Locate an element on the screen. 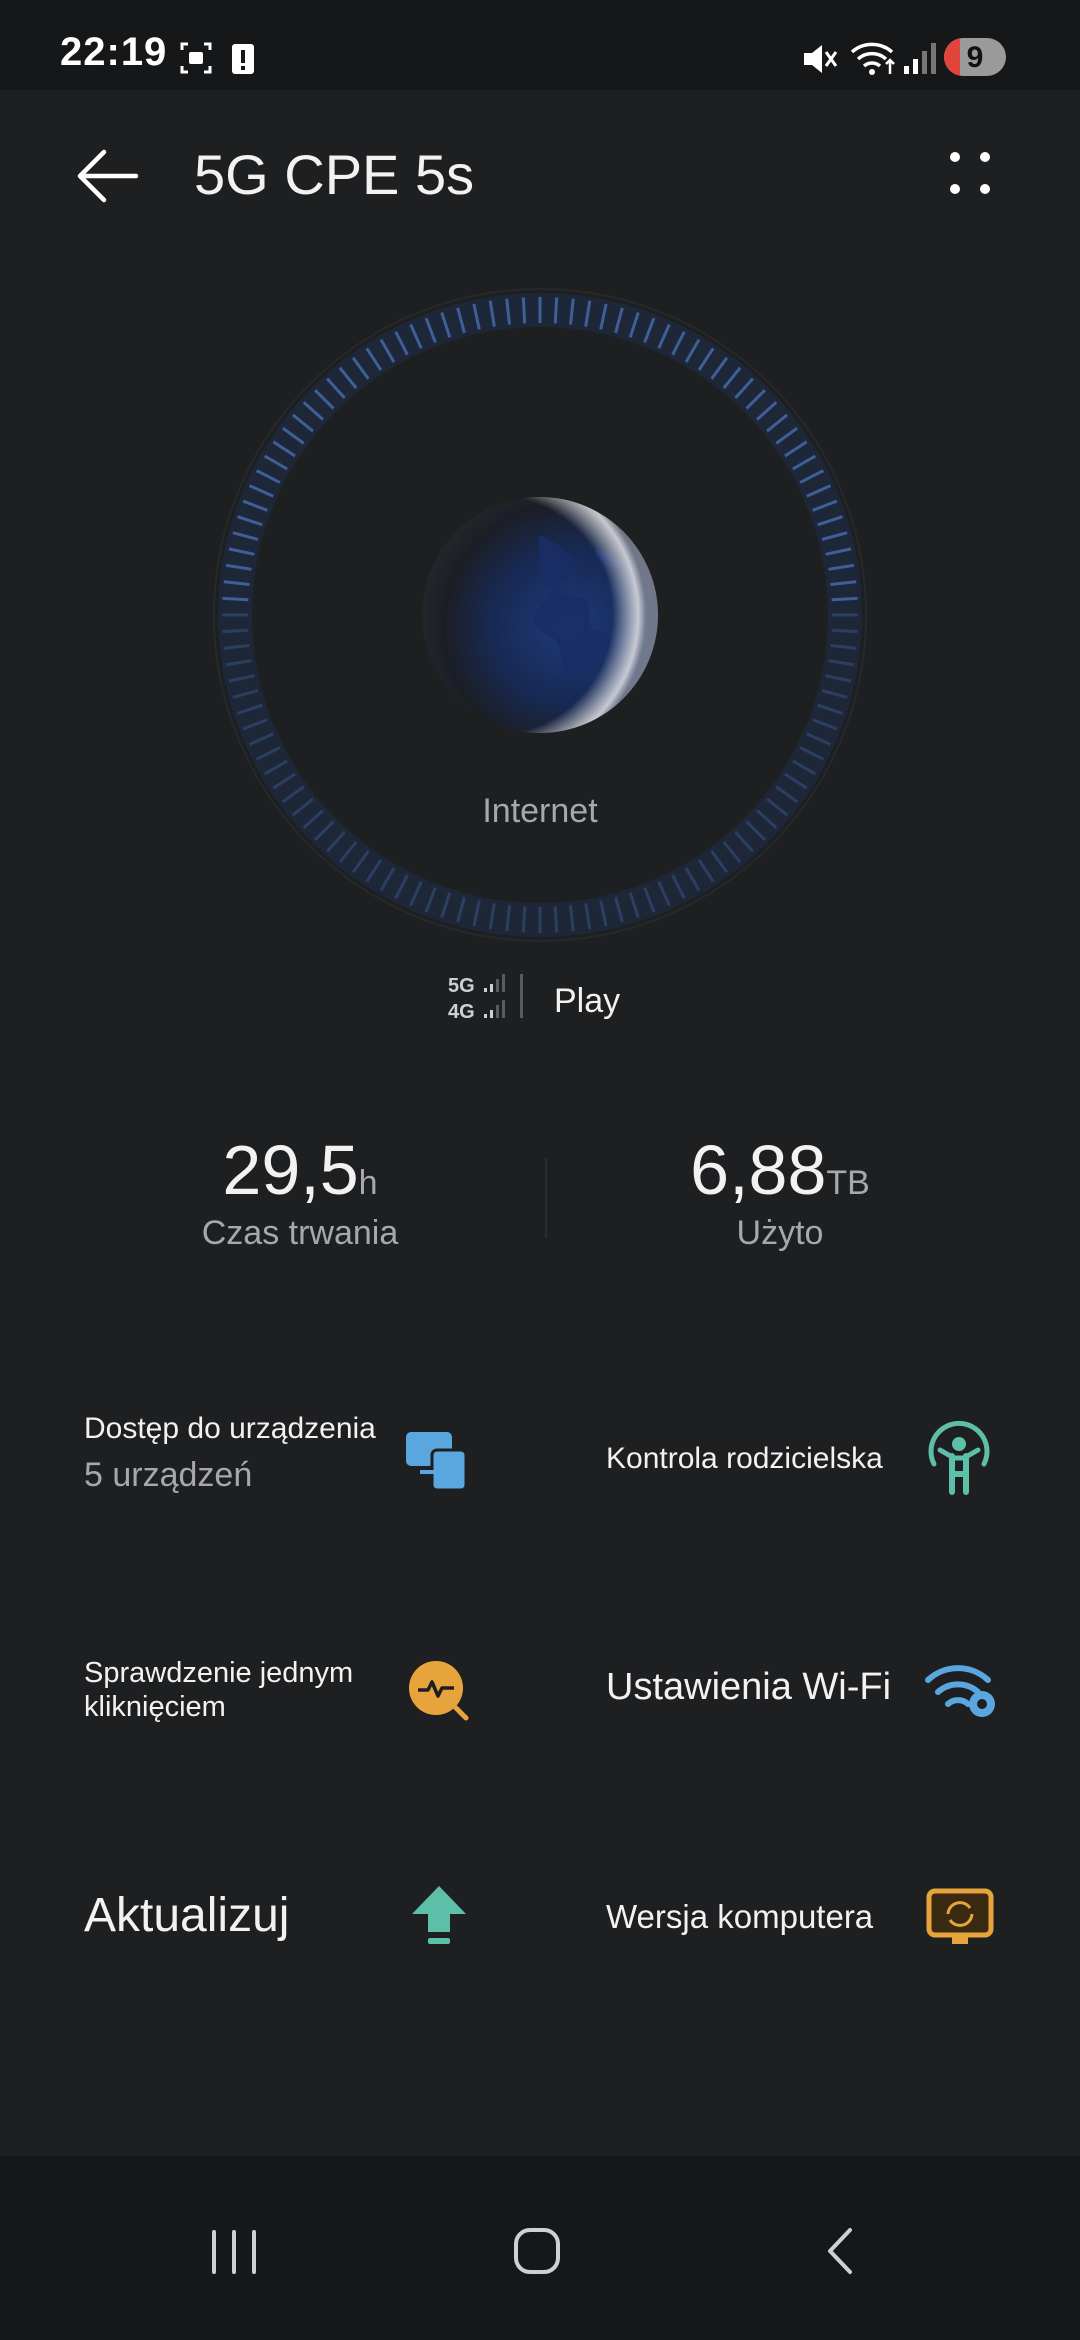  tile-desktop-version: Wersja komputera is located at coordinates (843, 1918).